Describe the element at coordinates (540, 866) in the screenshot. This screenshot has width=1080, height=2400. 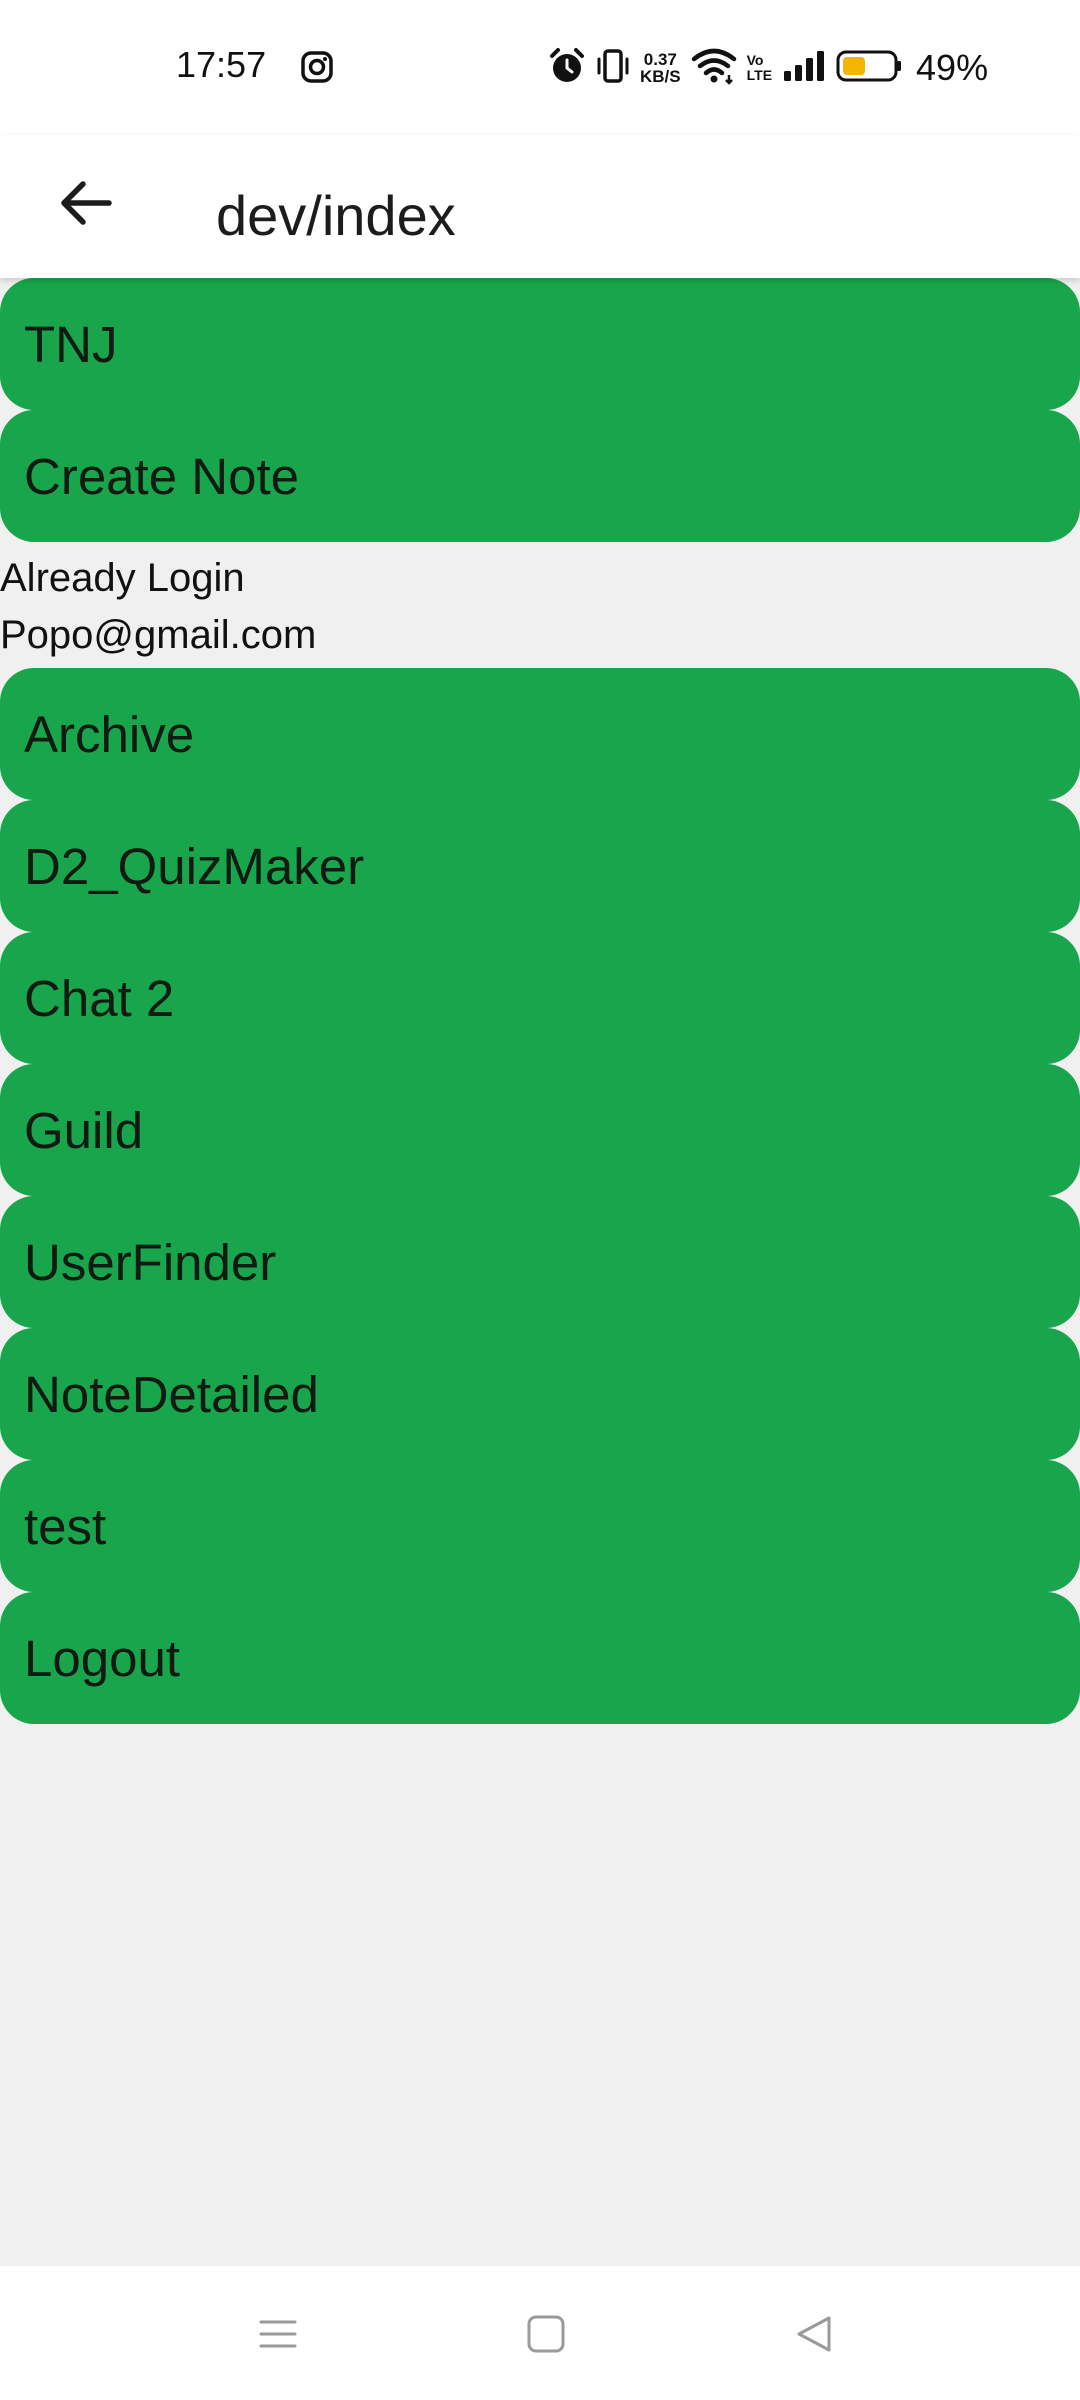
I see `menu-button-quizmaker: D2_QuizMaker` at that location.